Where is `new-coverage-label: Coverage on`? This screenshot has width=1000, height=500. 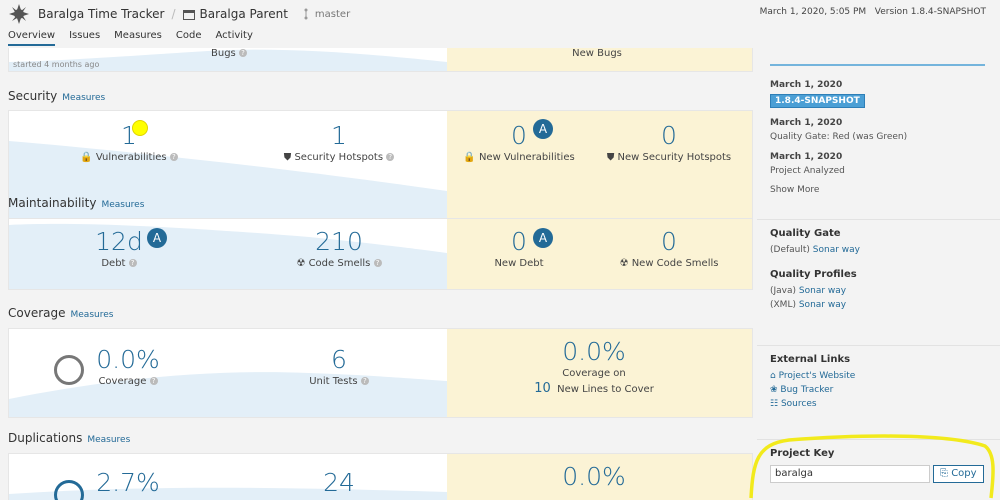
new-coverage-label: Coverage on is located at coordinates (594, 373).